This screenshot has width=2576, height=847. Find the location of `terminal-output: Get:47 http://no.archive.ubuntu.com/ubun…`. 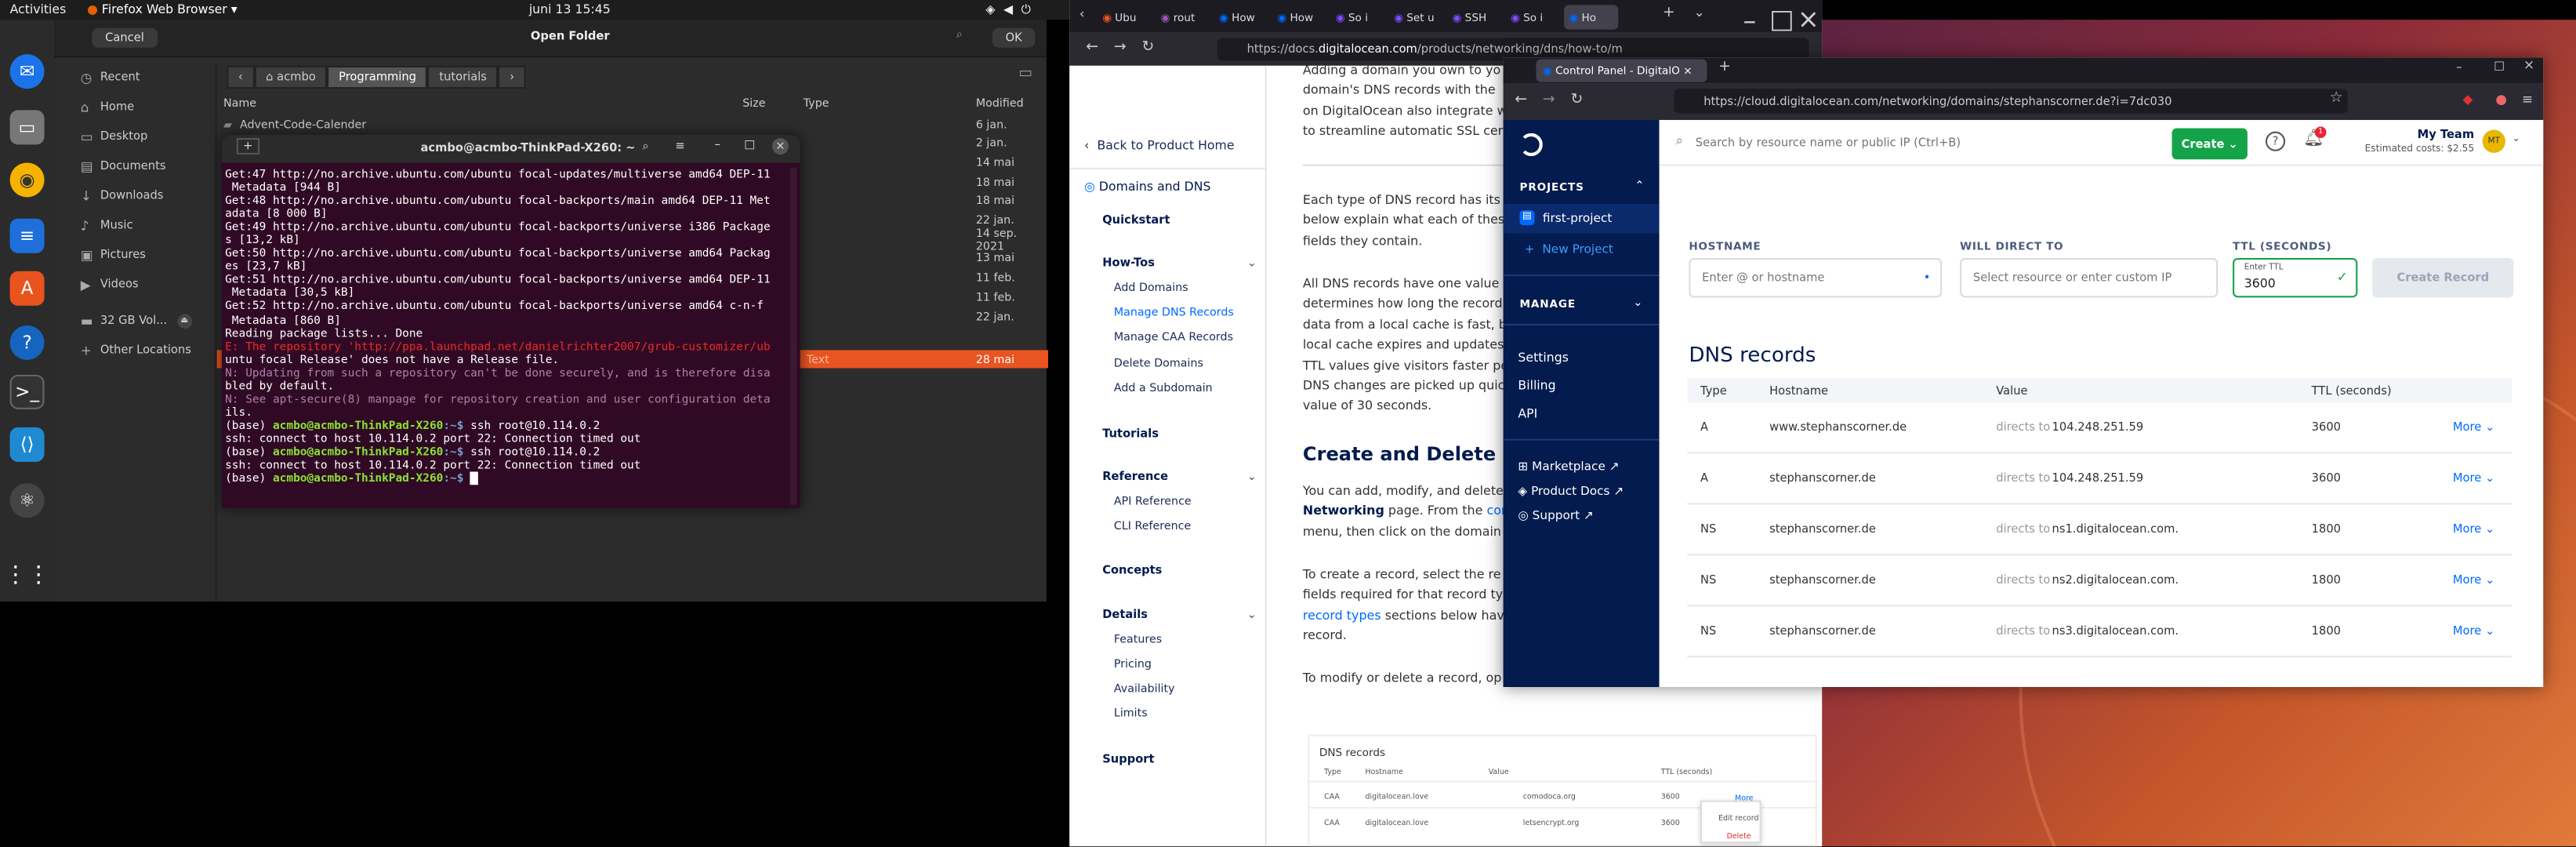

terminal-output: Get:47 http://no.archive.ubuntu.com/ubun… is located at coordinates (509, 336).